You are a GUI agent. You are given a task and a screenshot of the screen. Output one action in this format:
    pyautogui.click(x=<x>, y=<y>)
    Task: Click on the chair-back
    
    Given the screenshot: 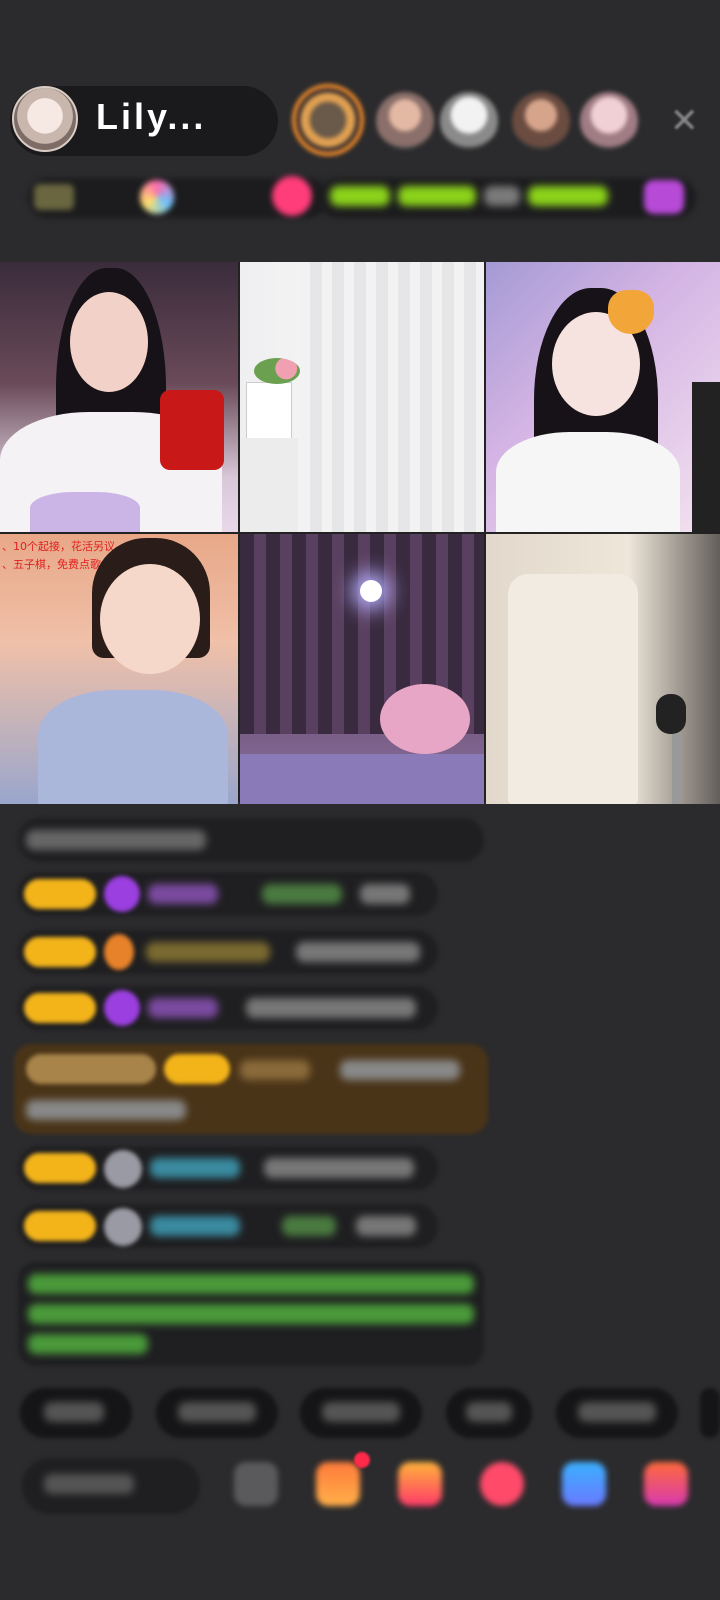 What is the action you would take?
    pyautogui.click(x=192, y=430)
    